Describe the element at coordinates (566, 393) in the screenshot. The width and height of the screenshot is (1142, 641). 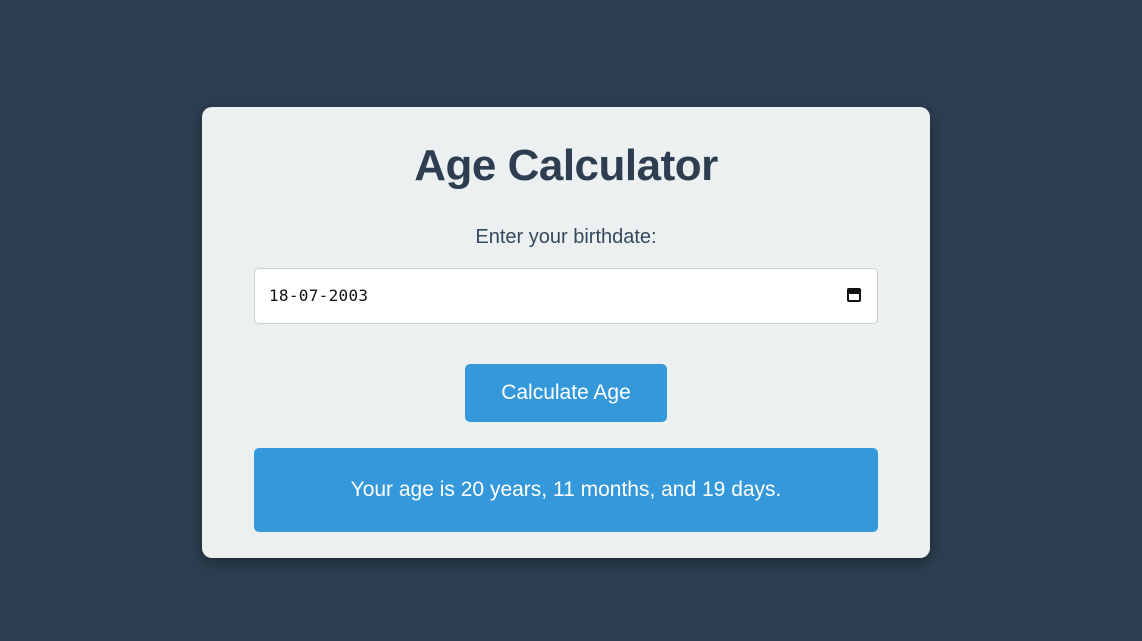
I see `calculate-age-button: Calculate Age` at that location.